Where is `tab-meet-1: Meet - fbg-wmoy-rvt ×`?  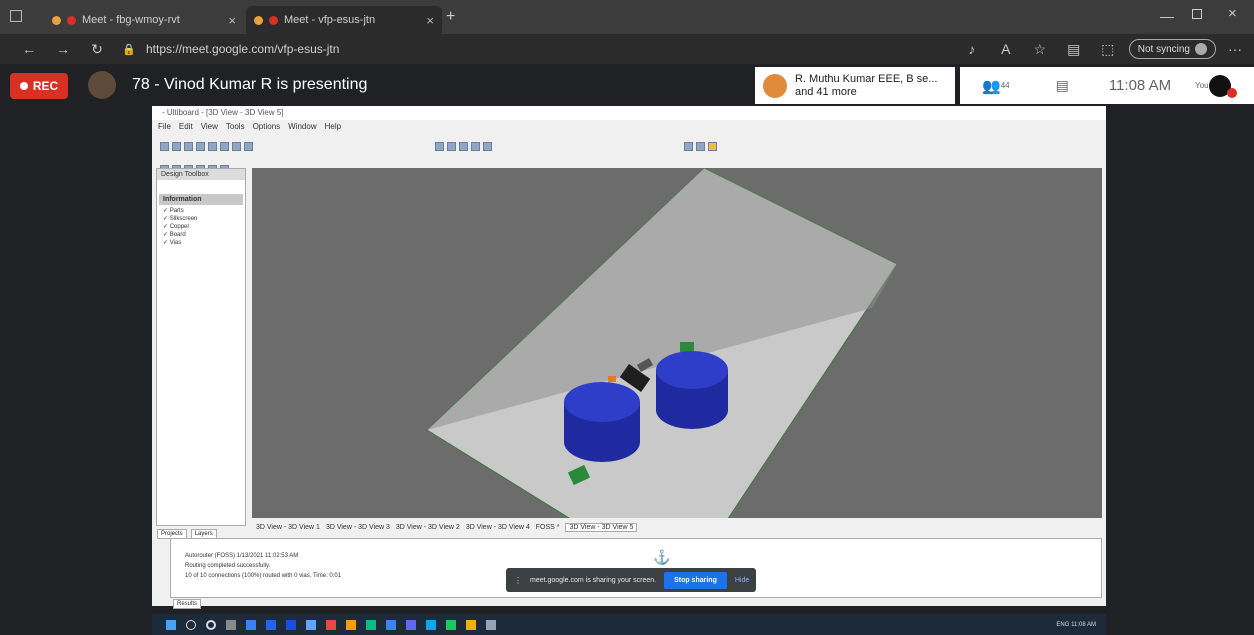 tab-meet-1: Meet - fbg-wmoy-rvt × is located at coordinates (144, 20).